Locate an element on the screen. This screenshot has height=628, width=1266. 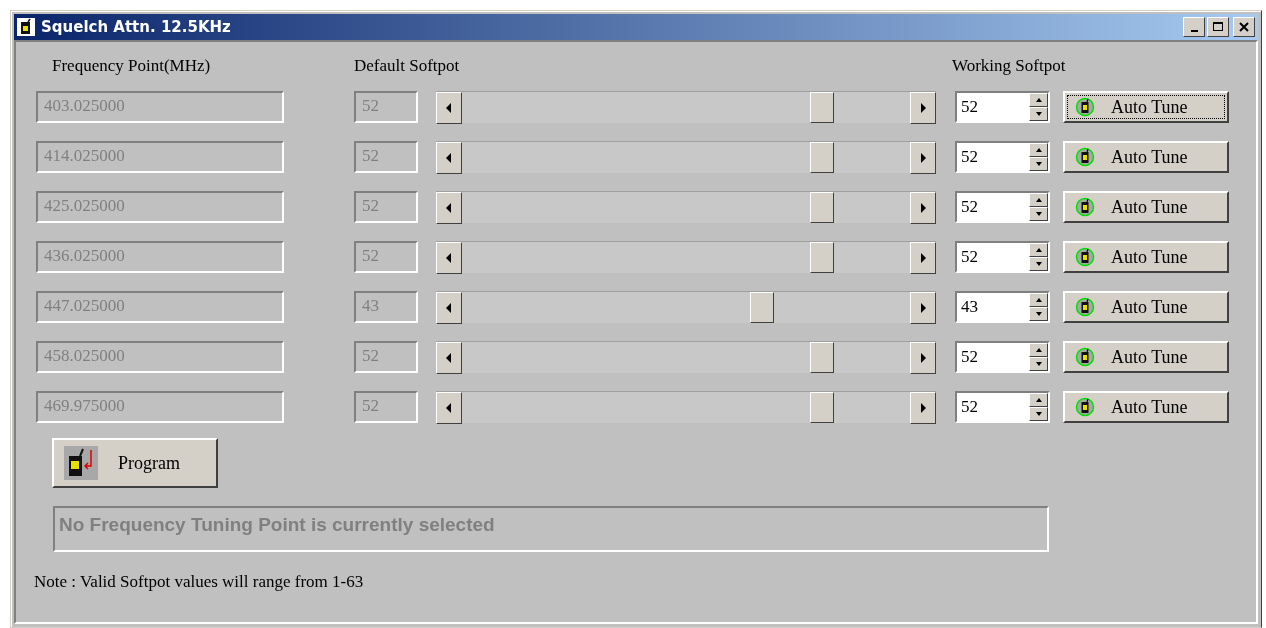
frequency-field: 414.025000 is located at coordinates (160, 157).